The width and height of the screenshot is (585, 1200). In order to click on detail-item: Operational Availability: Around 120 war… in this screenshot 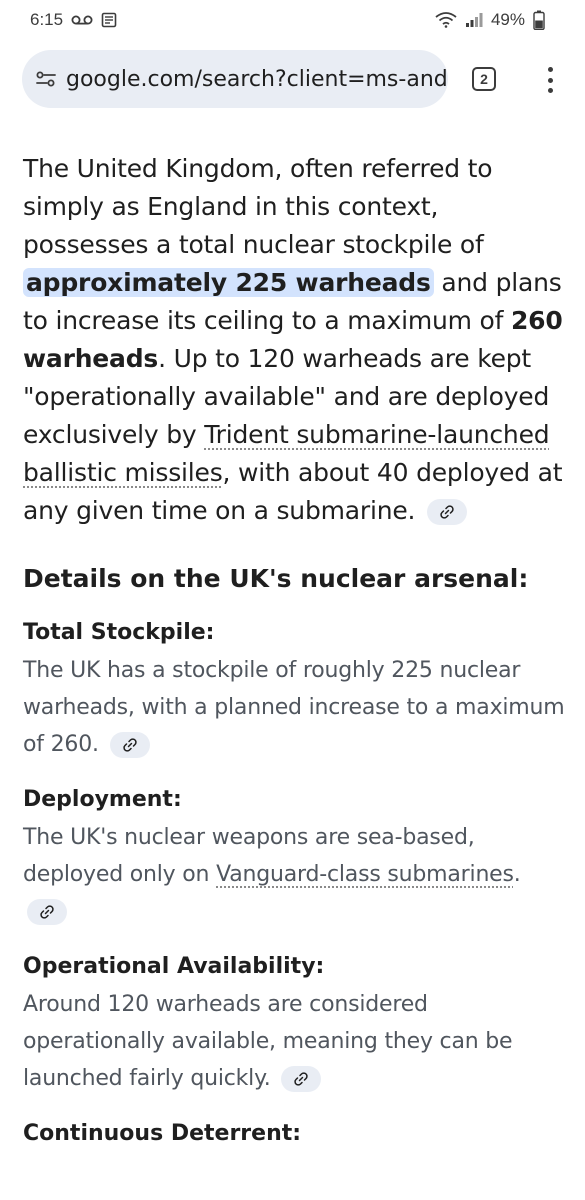, I will do `click(295, 1024)`.